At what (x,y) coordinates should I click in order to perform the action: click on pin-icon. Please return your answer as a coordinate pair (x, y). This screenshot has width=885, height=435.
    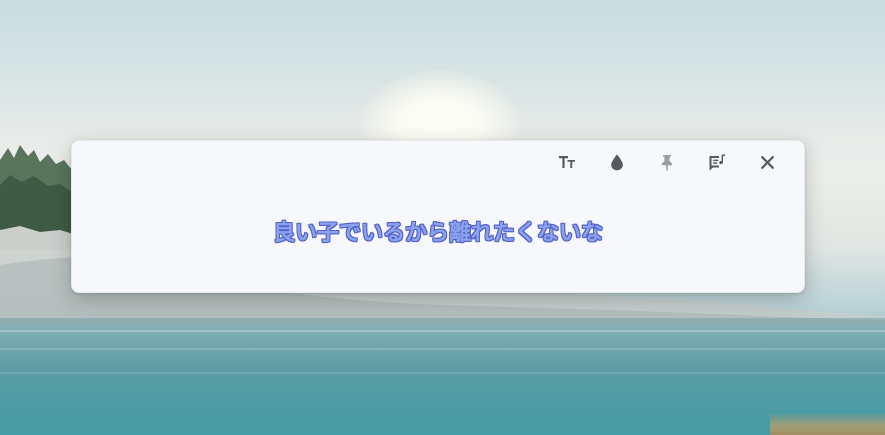
    Looking at the image, I should click on (667, 162).